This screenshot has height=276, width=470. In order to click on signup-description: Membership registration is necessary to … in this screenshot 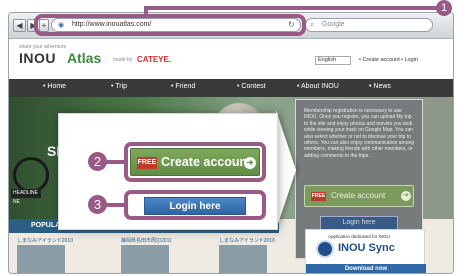, I will do `click(359, 133)`.